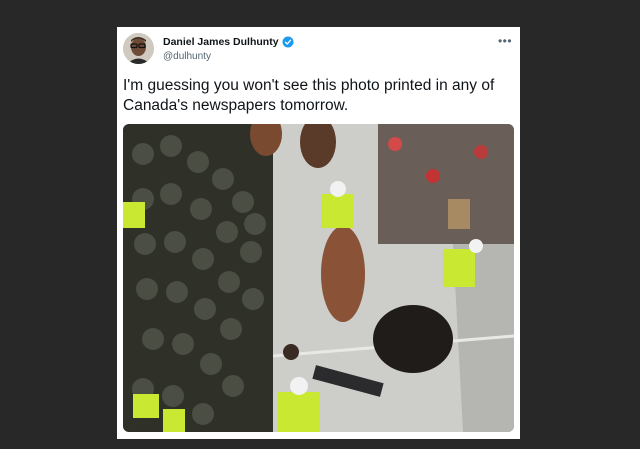 Image resolution: width=640 pixels, height=449 pixels. I want to click on author-name-row: Daniel James Dulhunty, so click(228, 42).